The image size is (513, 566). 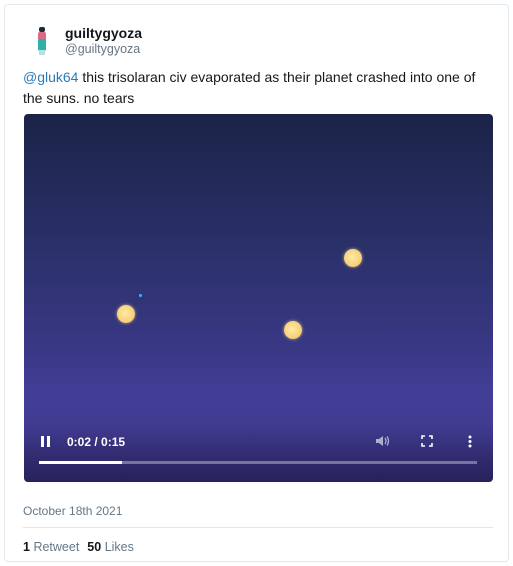 I want to click on volume-icon, so click(x=383, y=442).